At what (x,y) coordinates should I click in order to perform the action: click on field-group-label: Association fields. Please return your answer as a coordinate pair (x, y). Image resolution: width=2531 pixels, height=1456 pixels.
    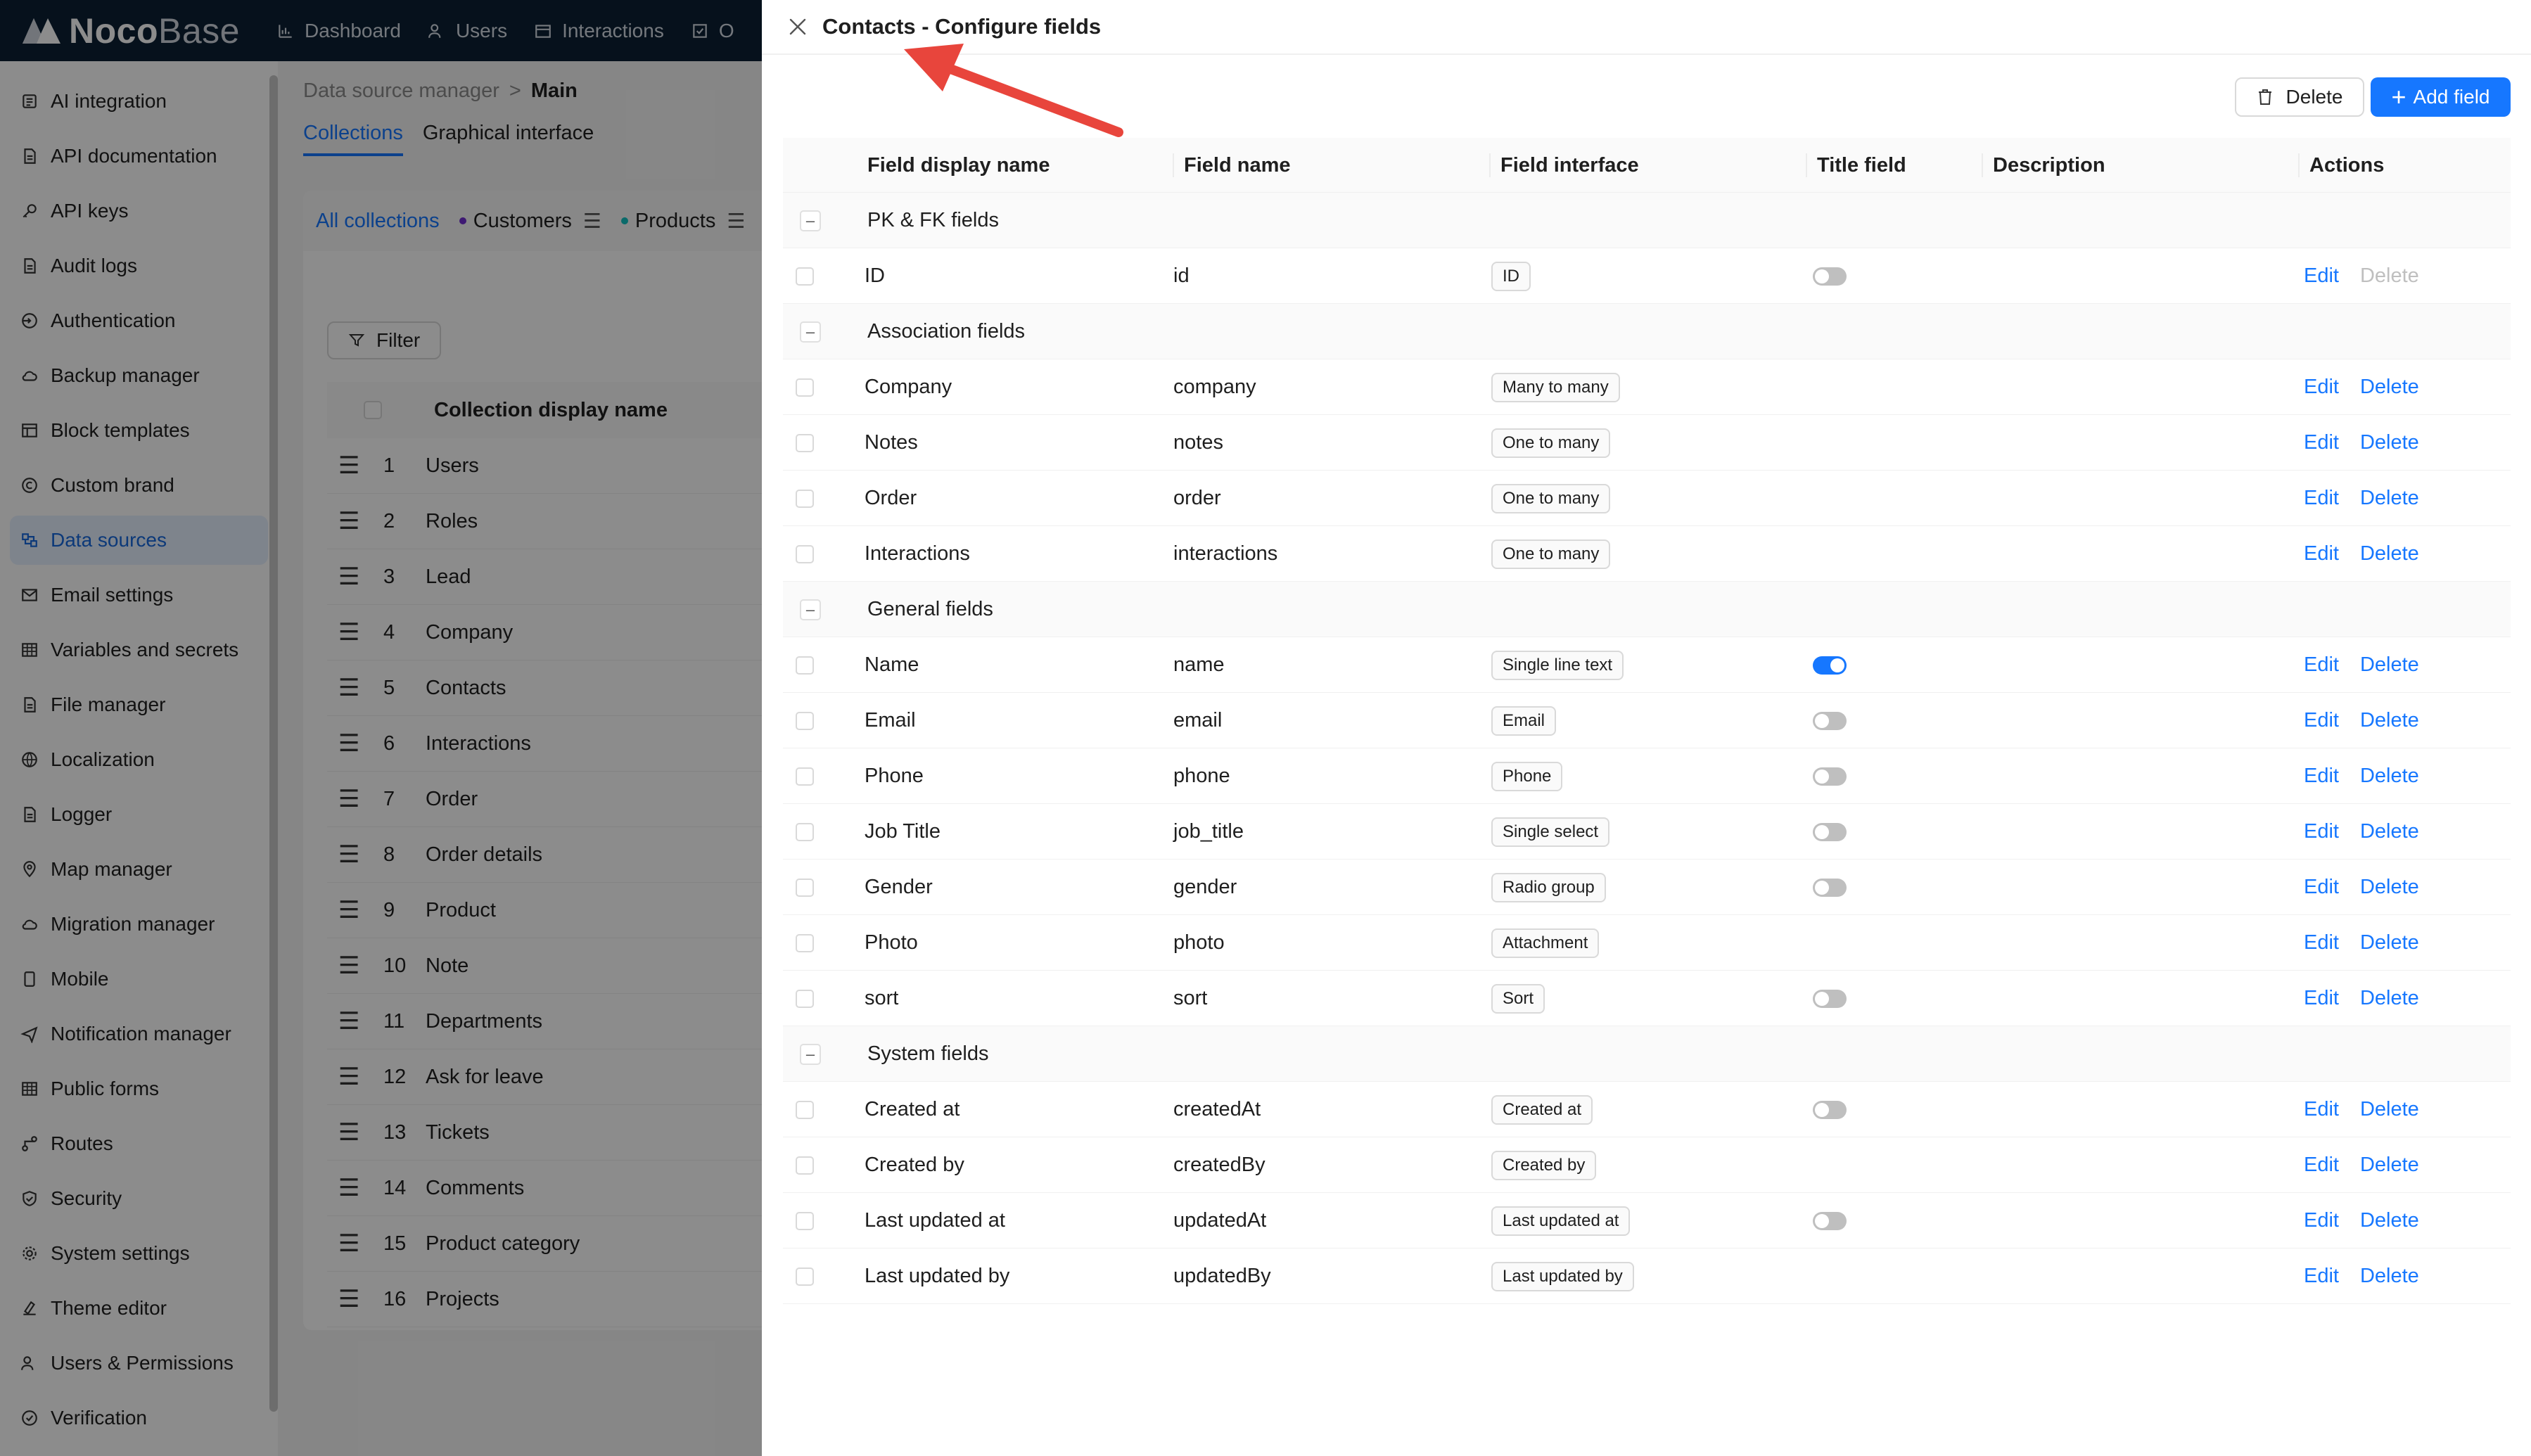
    Looking at the image, I should click on (946, 331).